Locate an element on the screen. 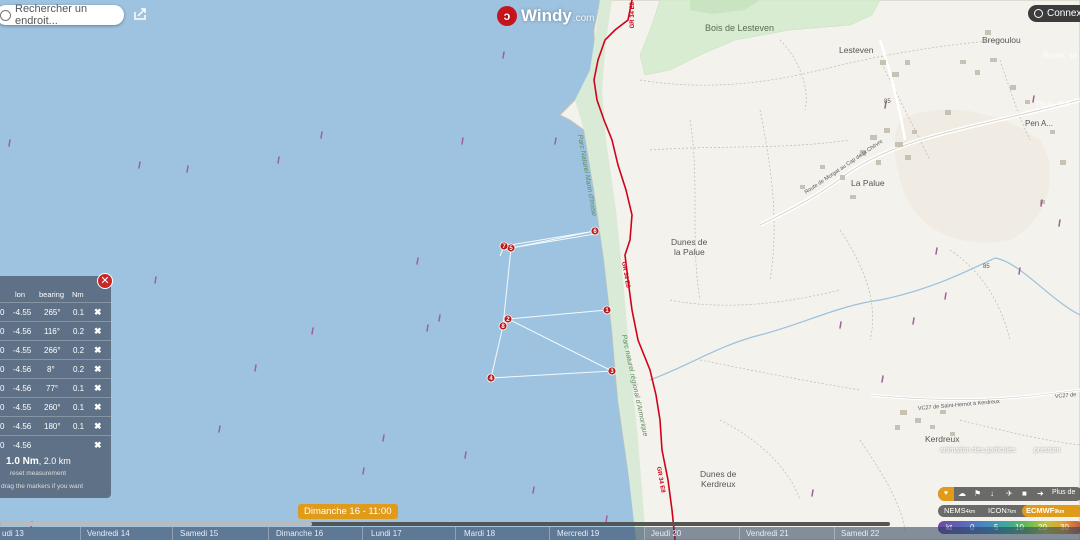 This screenshot has height=540, width=1080. day-label: Dimanche 16 is located at coordinates (299, 533).